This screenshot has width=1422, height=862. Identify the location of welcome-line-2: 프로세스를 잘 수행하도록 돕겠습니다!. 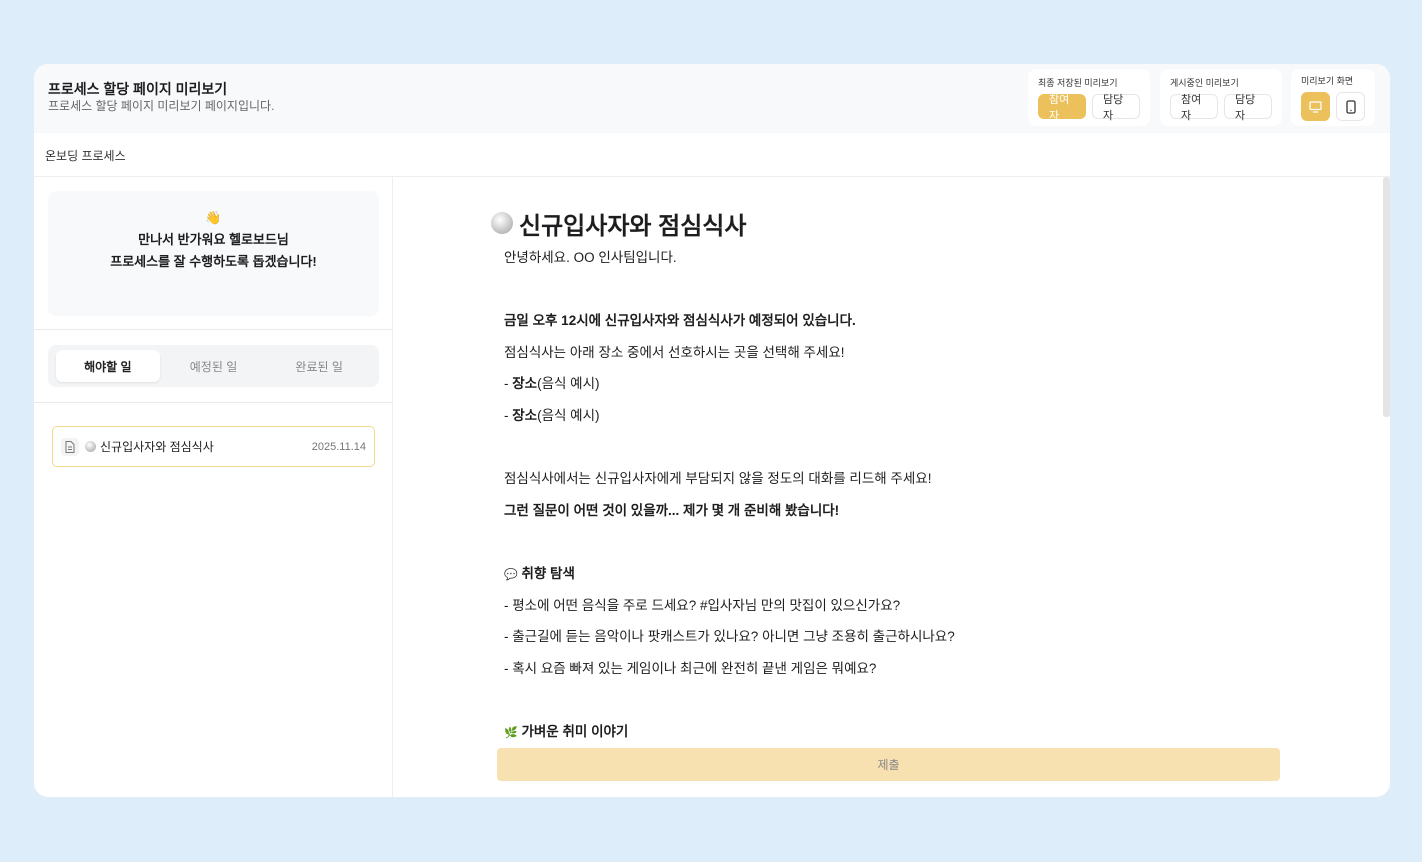
(213, 261).